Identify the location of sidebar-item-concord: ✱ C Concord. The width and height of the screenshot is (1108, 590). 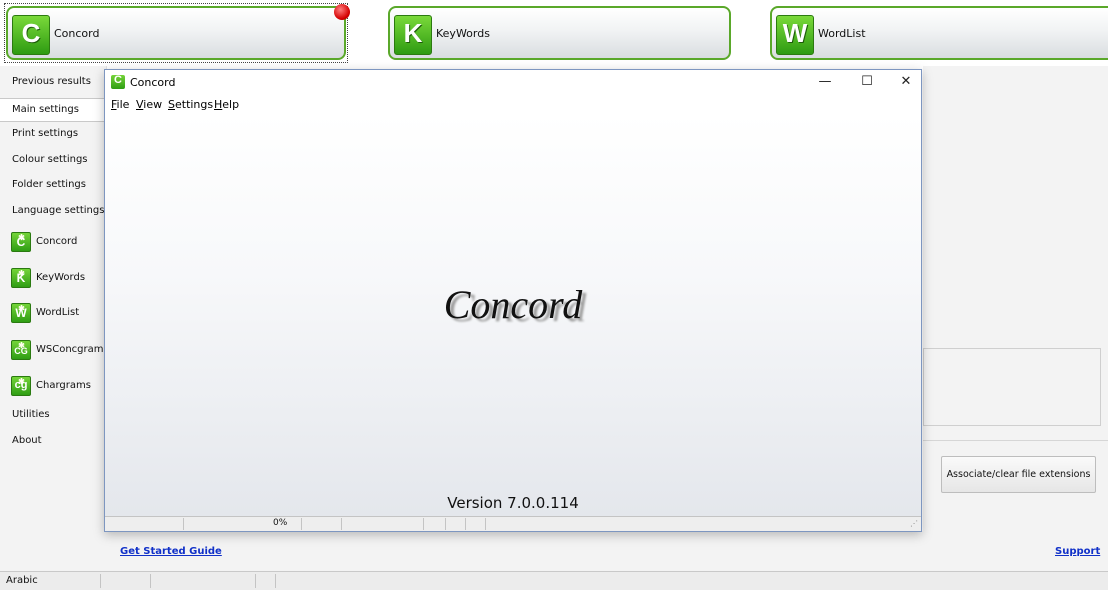
(52, 242).